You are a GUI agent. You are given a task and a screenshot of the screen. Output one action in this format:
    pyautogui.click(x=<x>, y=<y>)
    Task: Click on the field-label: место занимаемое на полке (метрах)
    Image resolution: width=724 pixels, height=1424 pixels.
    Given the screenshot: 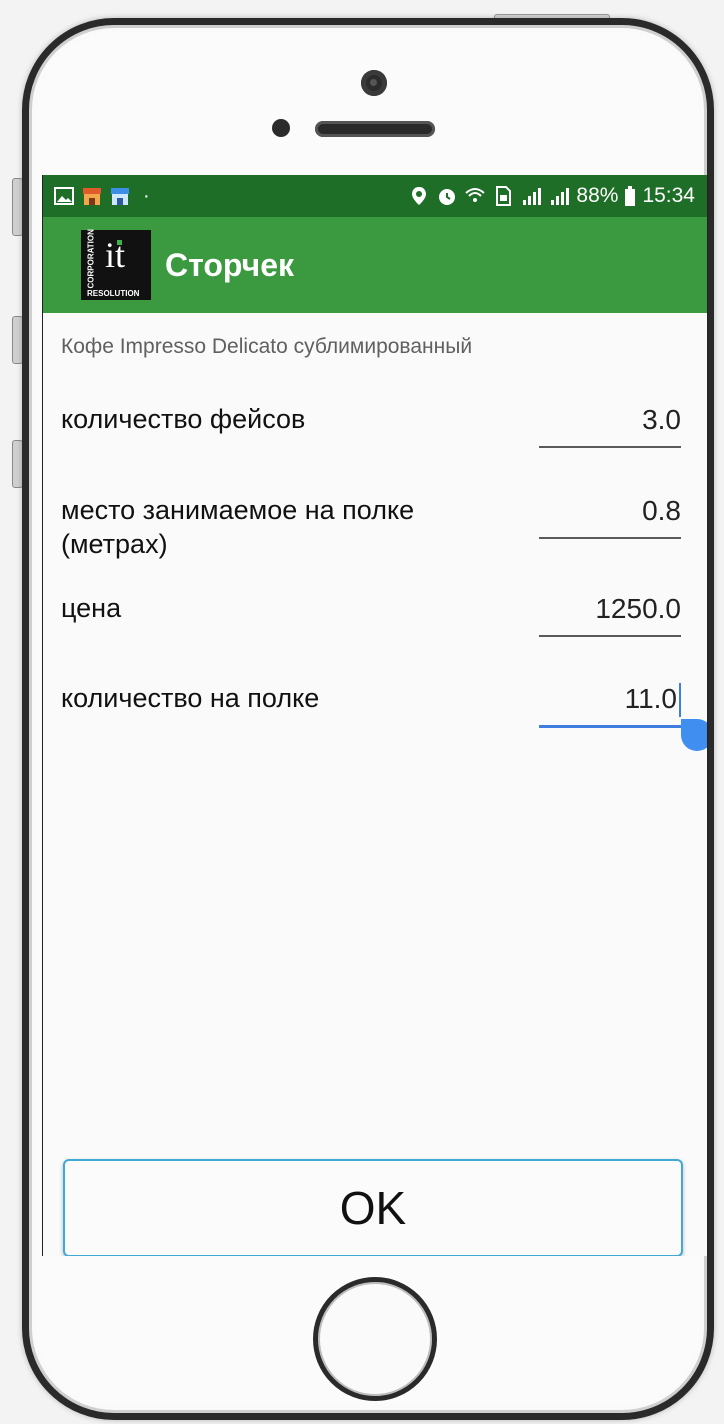 What is the action you would take?
    pyautogui.click(x=238, y=527)
    